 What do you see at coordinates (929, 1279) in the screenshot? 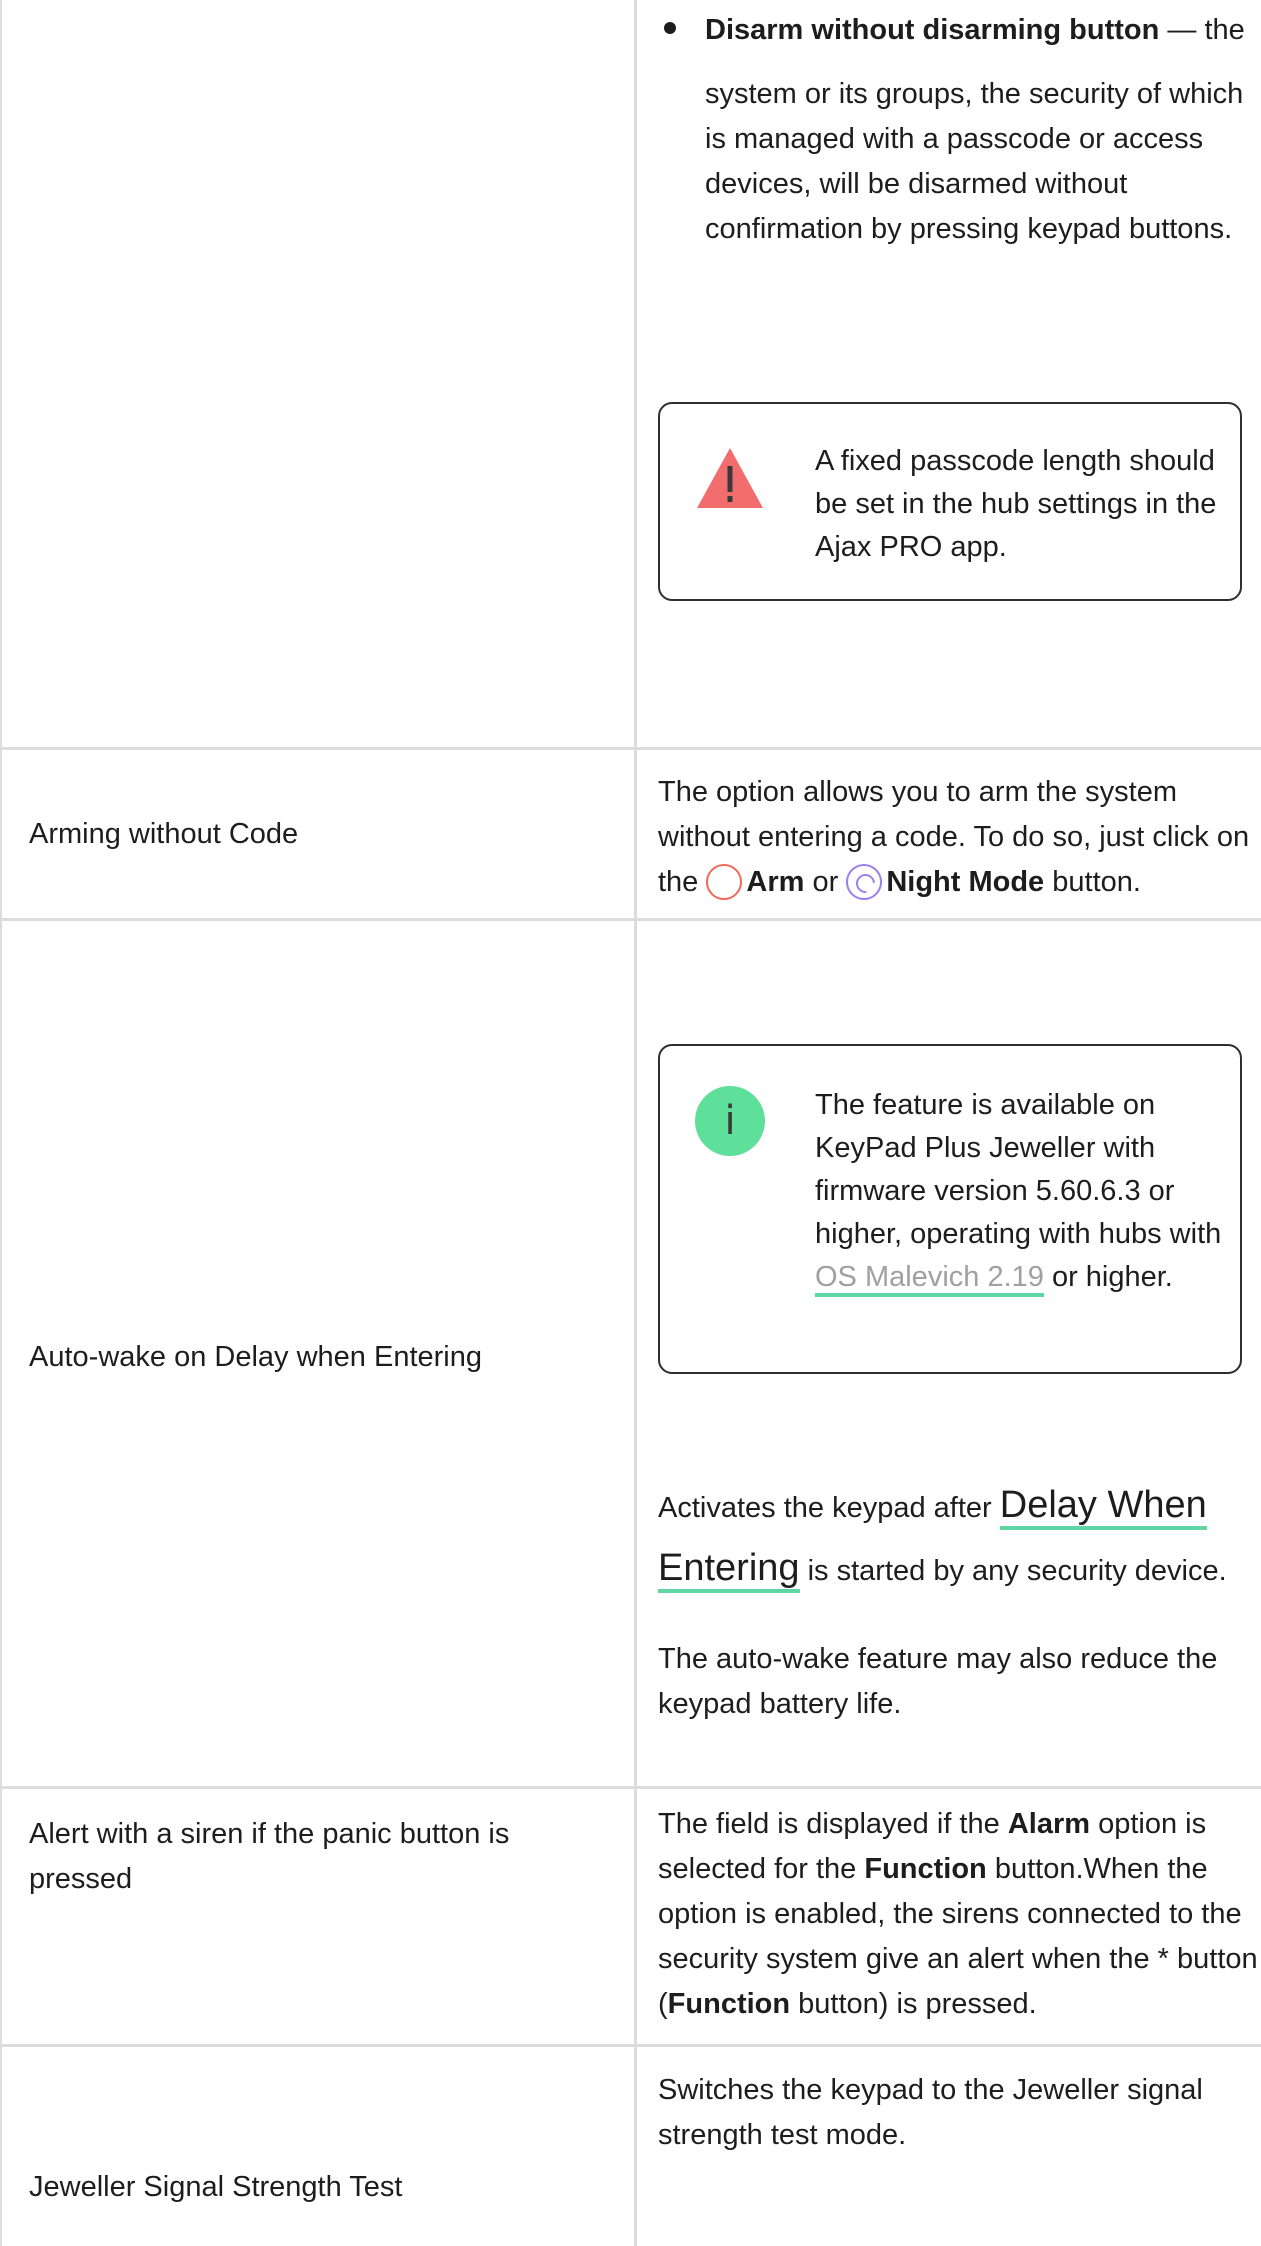
I see `os-malevich-link: OS Malevich 2.19` at bounding box center [929, 1279].